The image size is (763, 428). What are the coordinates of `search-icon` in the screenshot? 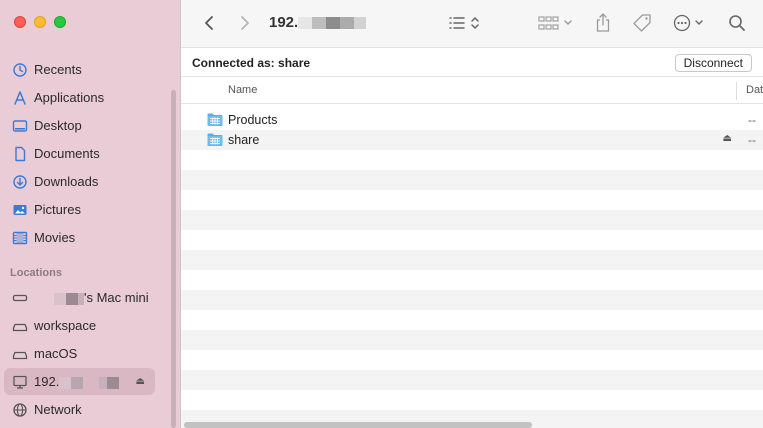 It's located at (737, 23).